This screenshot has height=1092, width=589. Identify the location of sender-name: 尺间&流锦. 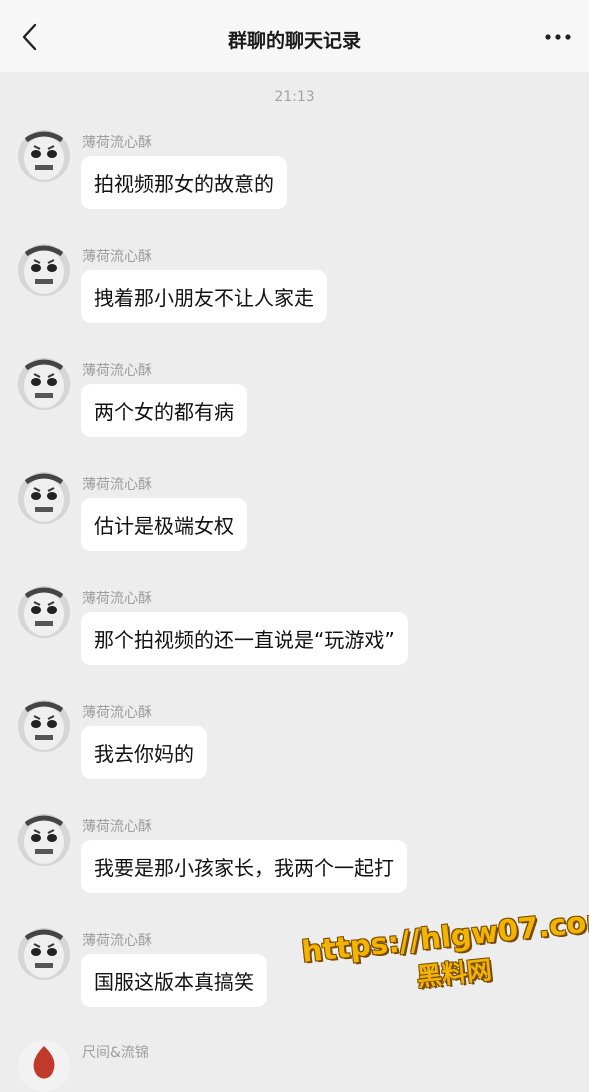
(115, 1053).